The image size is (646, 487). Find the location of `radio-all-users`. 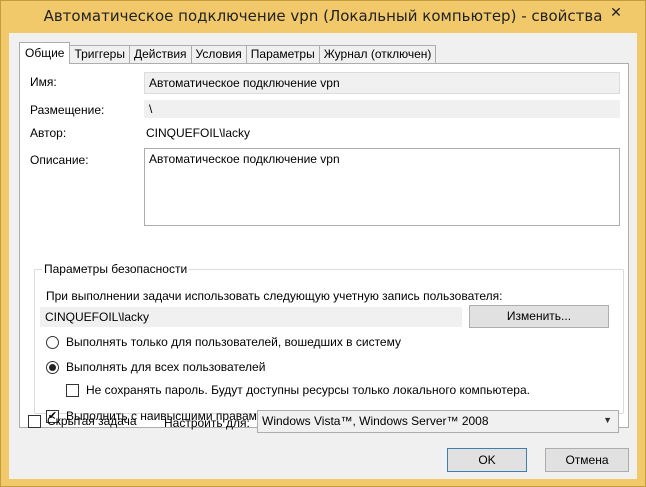

radio-all-users is located at coordinates (52, 367).